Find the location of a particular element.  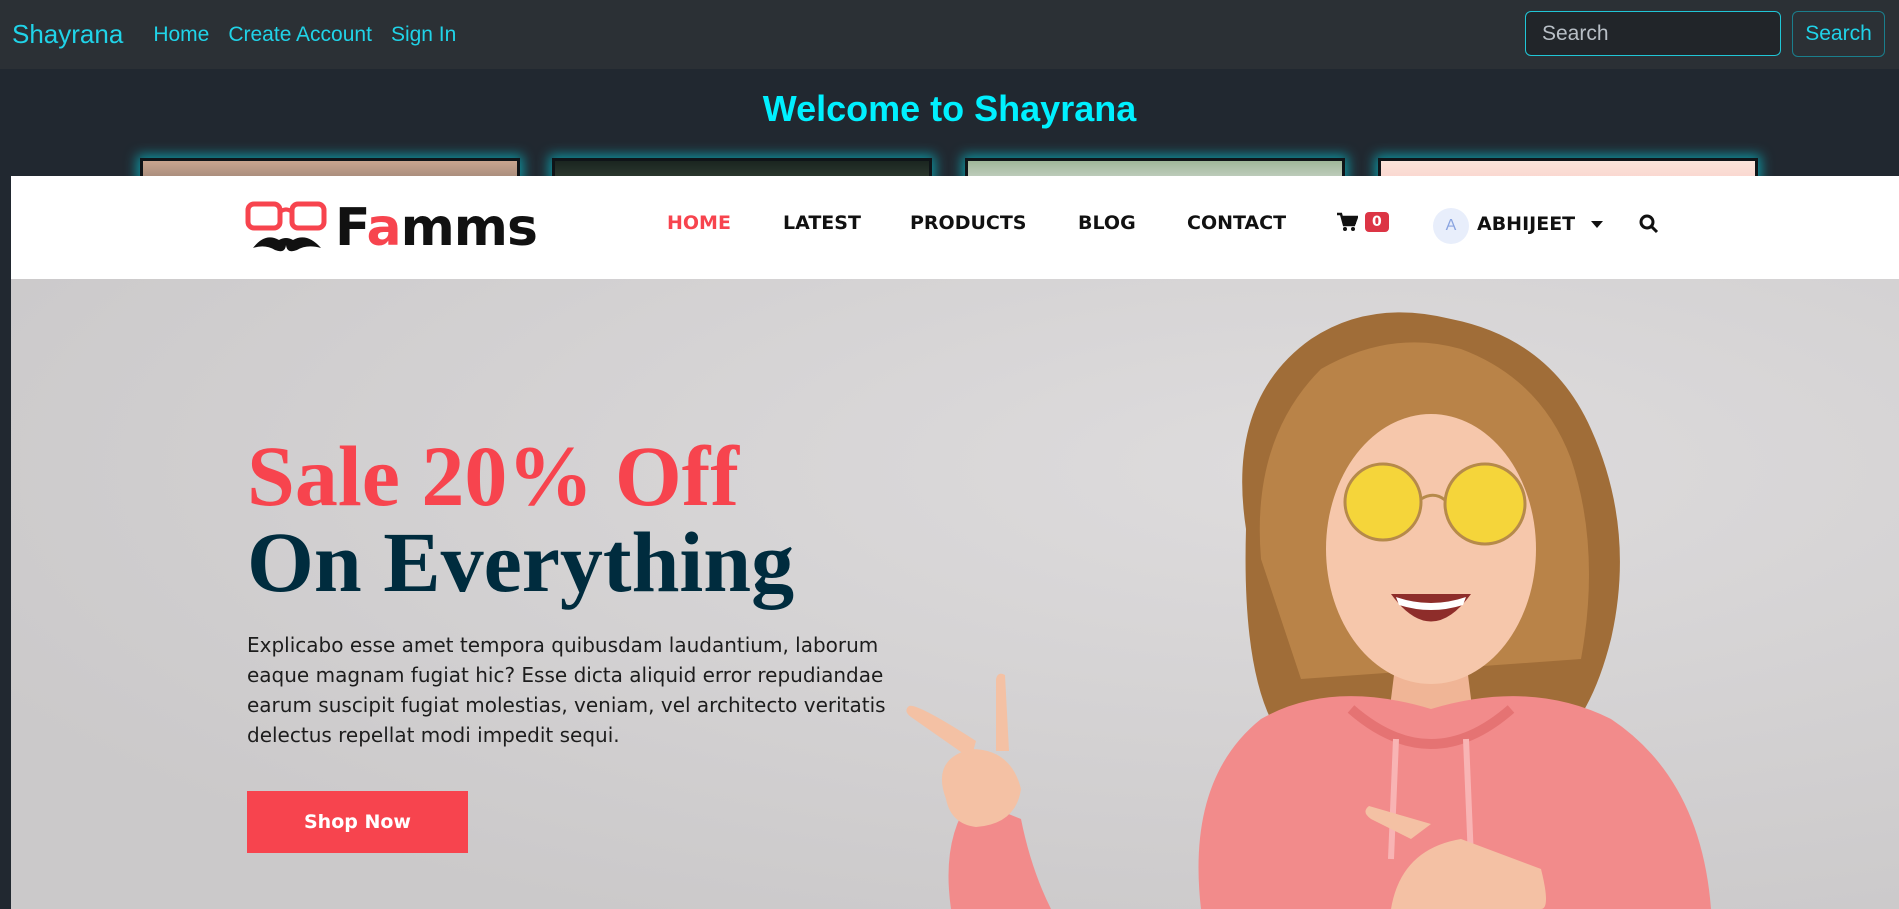

logo-text: Famms is located at coordinates (436, 228).